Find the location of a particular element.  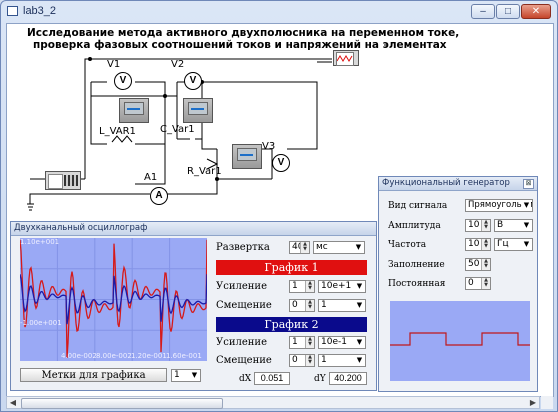

label-v1: V1 is located at coordinates (114, 64).